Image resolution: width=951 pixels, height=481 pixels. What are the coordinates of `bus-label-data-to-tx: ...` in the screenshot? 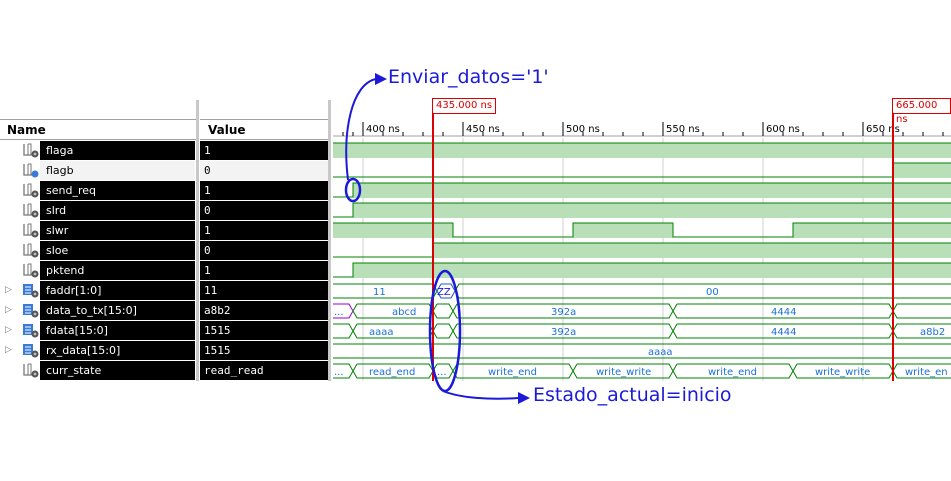 It's located at (339, 312).